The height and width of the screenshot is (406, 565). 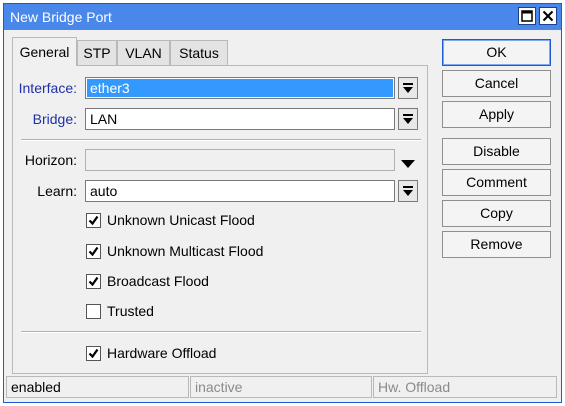 I want to click on tab-status: Status, so click(x=199, y=53).